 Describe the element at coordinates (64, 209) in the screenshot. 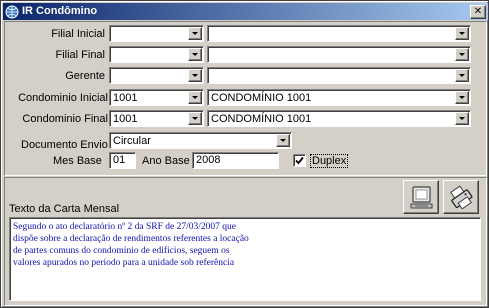

I see `carta-label: Texto da Carta Mensal` at that location.